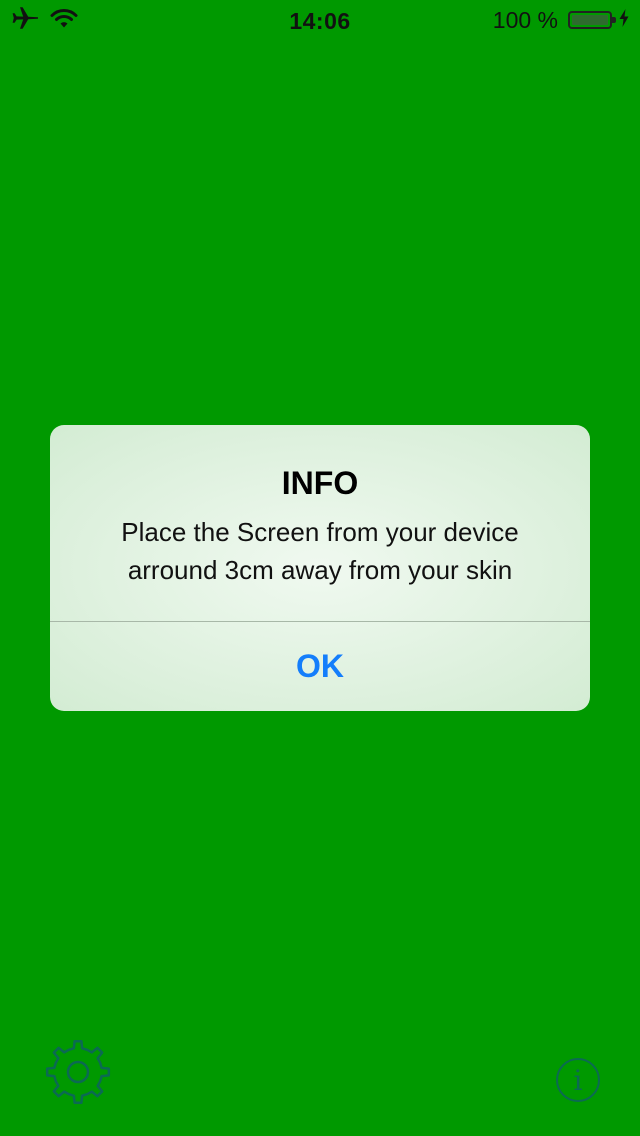 The image size is (640, 1136). I want to click on battery-fill, so click(590, 20).